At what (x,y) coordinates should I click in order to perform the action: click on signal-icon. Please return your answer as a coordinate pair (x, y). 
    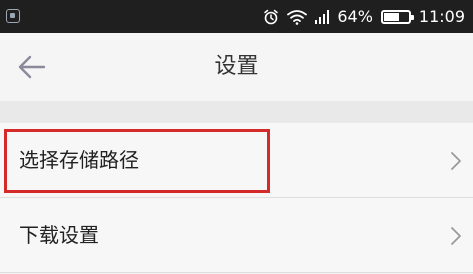
    Looking at the image, I should click on (322, 16).